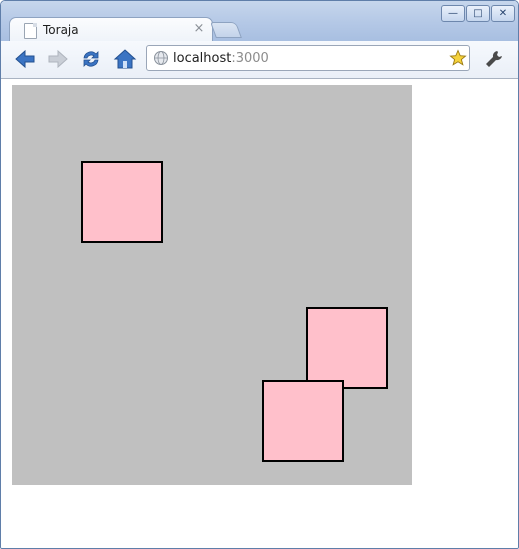  What do you see at coordinates (250, 58) in the screenshot?
I see `url-port: :3000` at bounding box center [250, 58].